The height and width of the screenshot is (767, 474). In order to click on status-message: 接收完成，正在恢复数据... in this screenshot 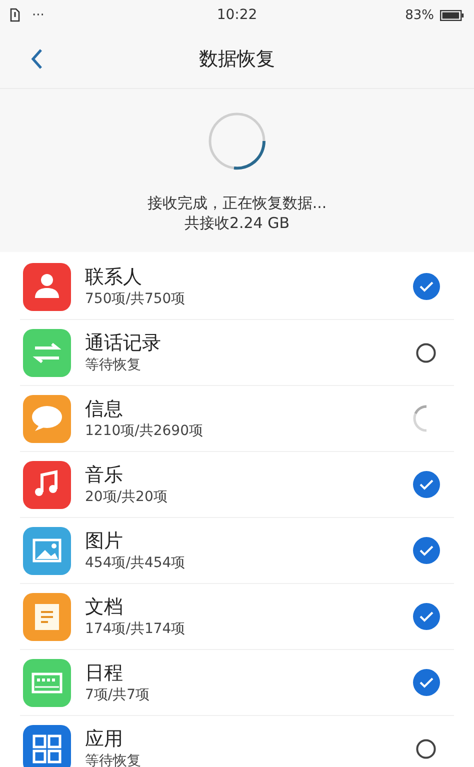, I will do `click(237, 203)`.